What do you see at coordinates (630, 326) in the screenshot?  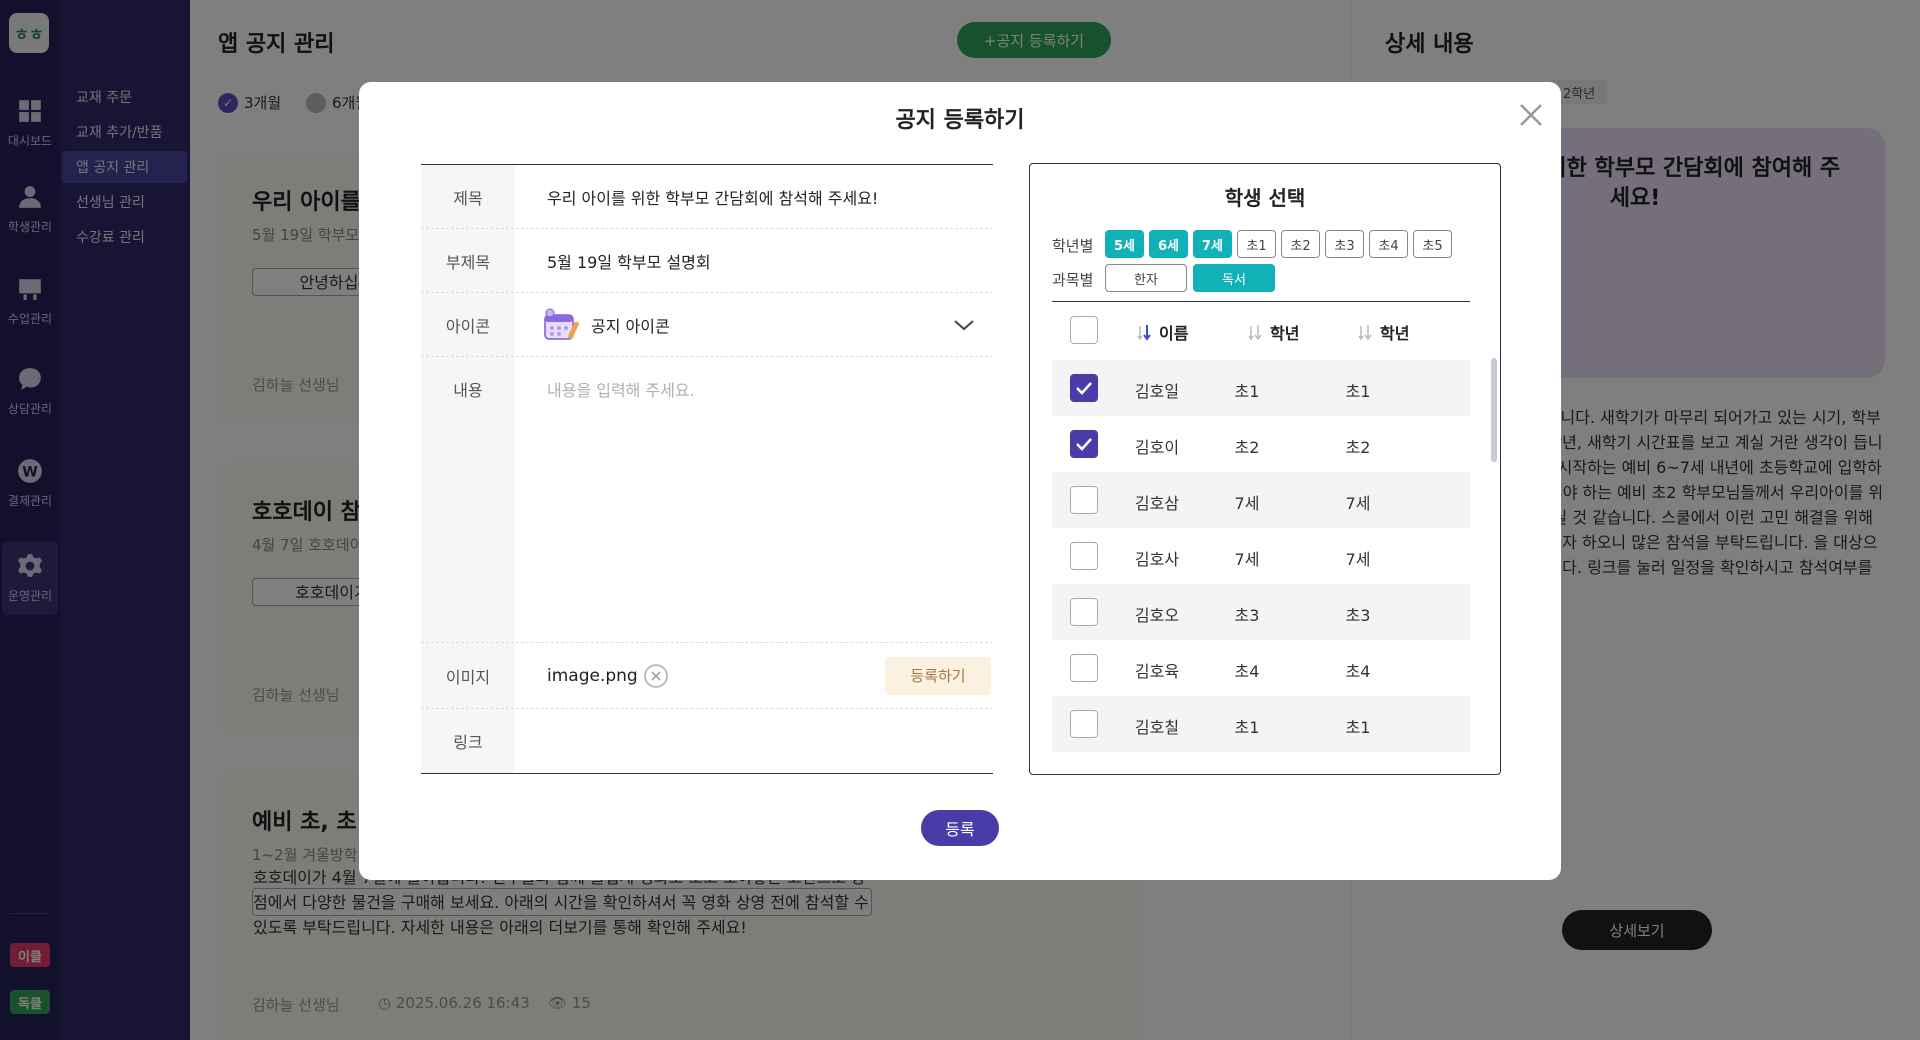 I see `icon-select-value: 공지 아이콘` at bounding box center [630, 326].